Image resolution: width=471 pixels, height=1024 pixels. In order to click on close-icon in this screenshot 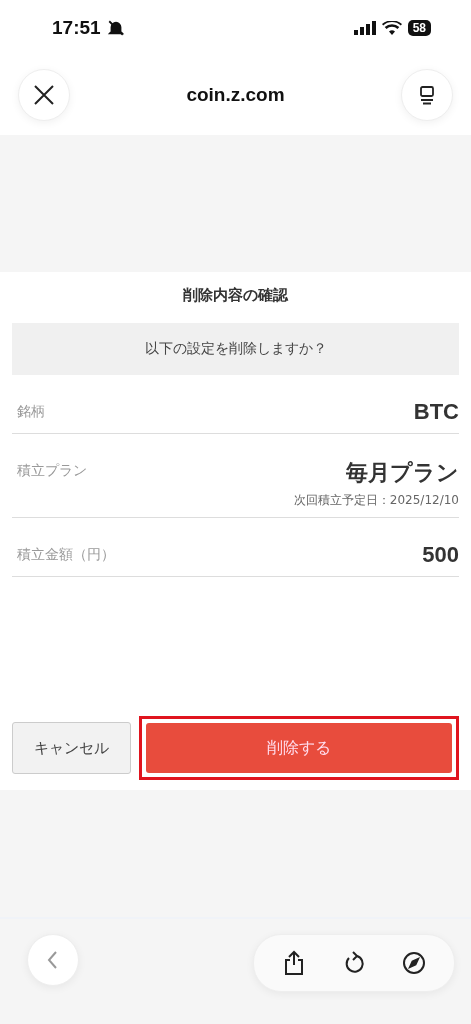, I will do `click(44, 95)`.